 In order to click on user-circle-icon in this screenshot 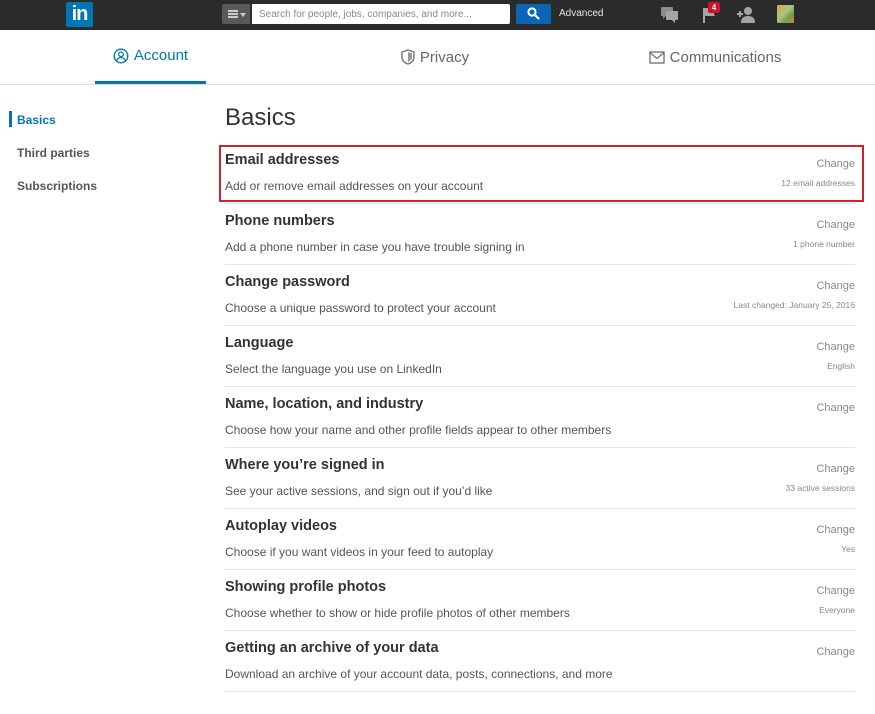, I will do `click(121, 55)`.